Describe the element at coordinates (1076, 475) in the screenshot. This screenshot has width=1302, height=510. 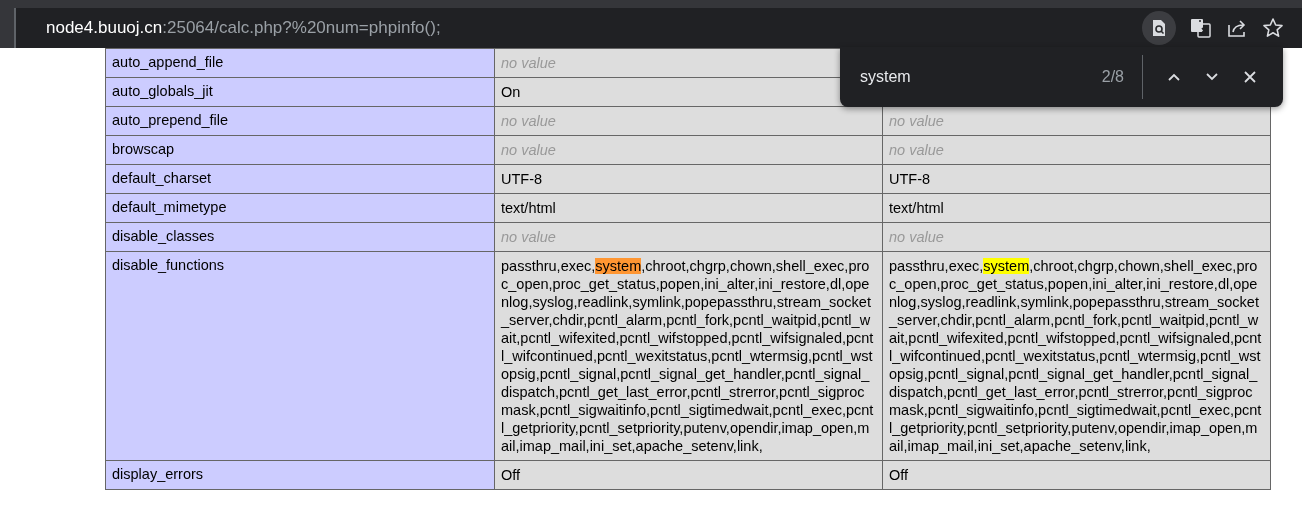
I see `master-value-cell: Off` at that location.